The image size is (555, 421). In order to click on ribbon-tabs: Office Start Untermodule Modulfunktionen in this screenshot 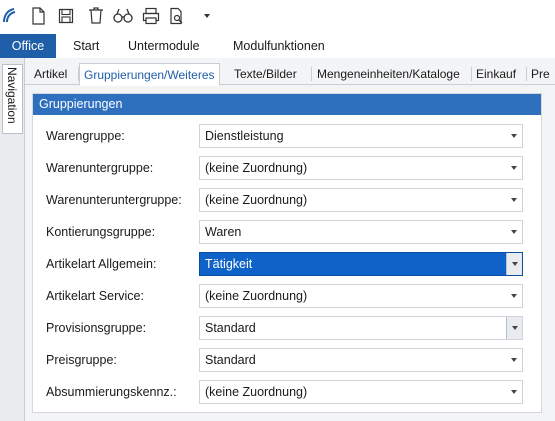, I will do `click(277, 46)`.